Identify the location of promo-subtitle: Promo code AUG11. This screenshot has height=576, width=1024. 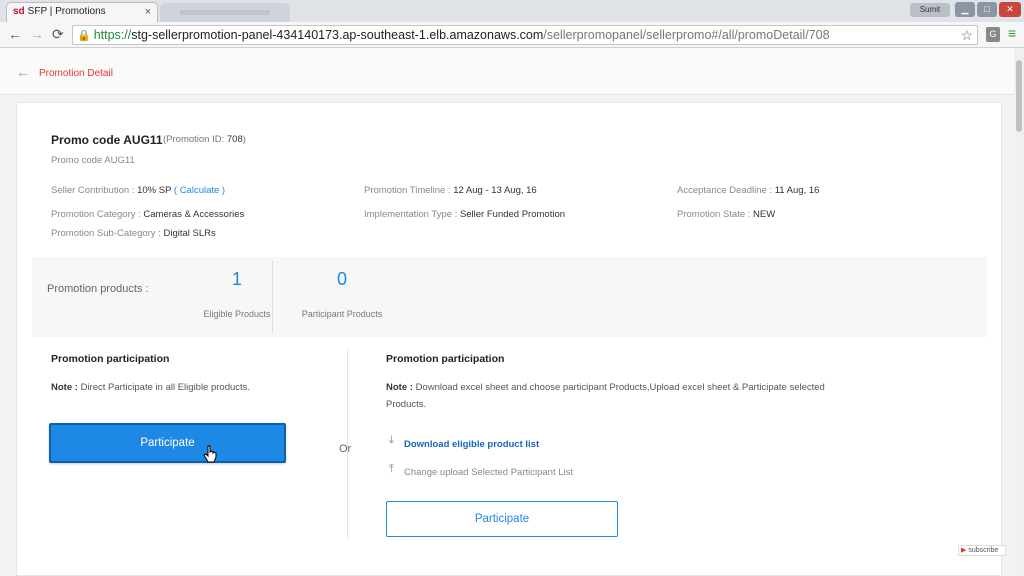
(93, 160).